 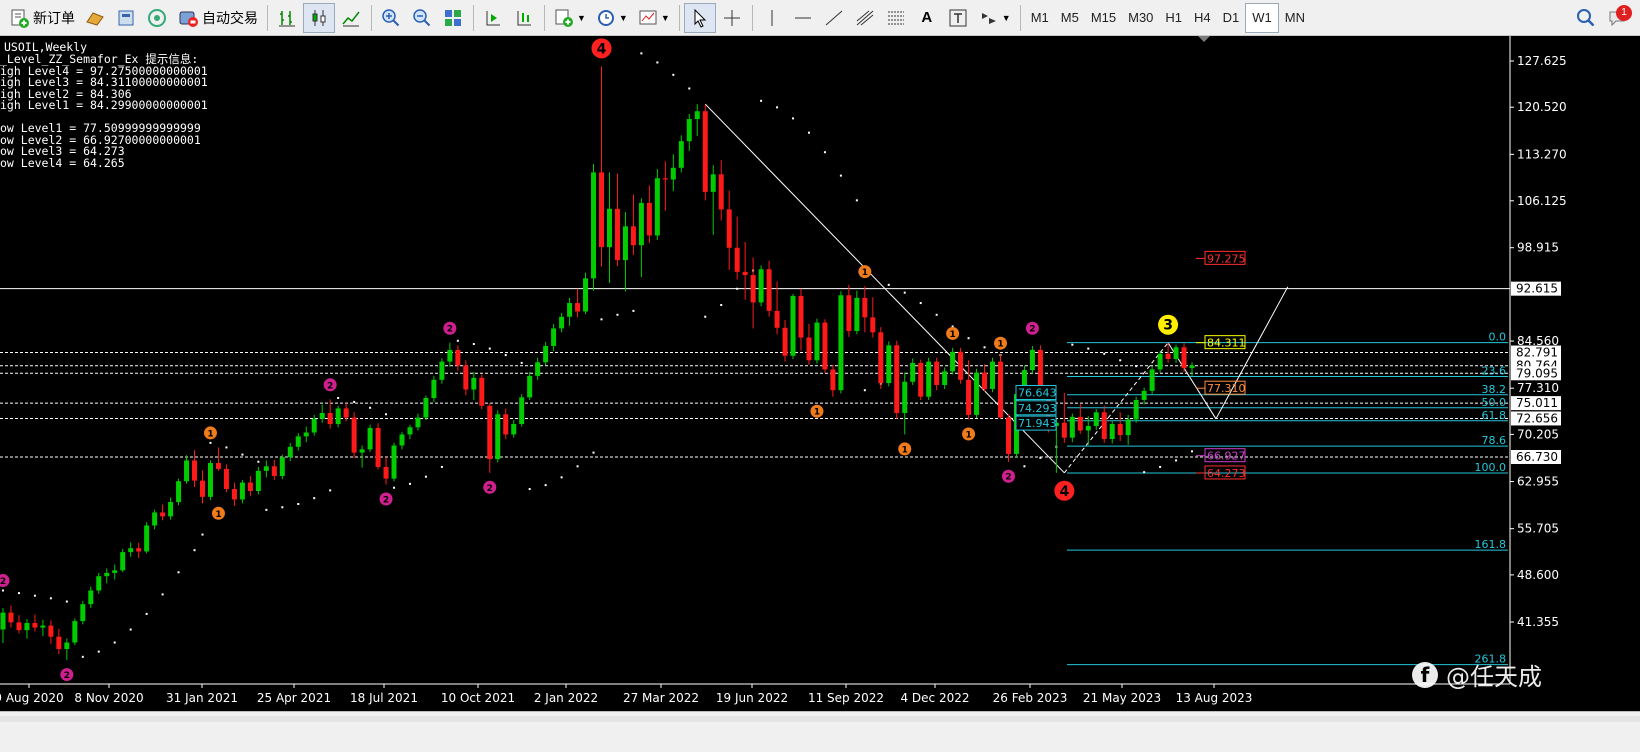 What do you see at coordinates (846, 698) in the screenshot?
I see `x-tick-label: 11 Sep 2022` at bounding box center [846, 698].